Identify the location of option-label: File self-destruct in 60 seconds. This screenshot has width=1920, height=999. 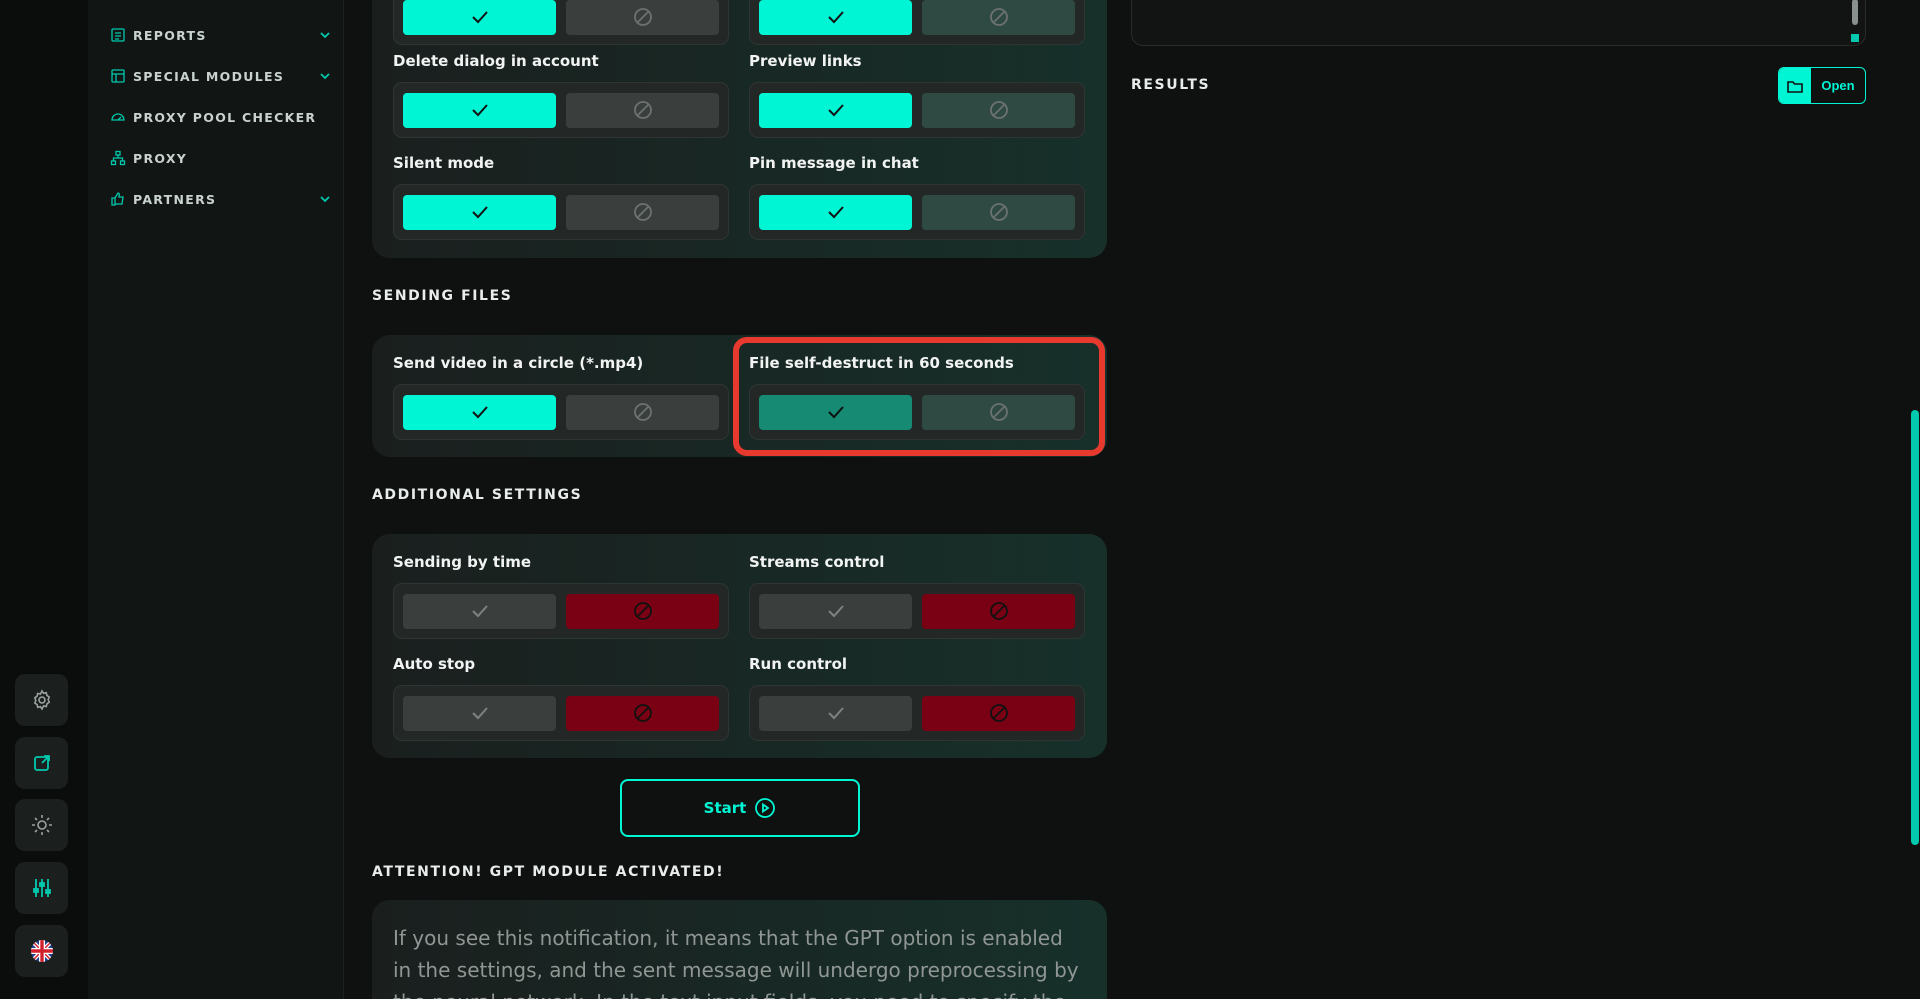
(881, 363).